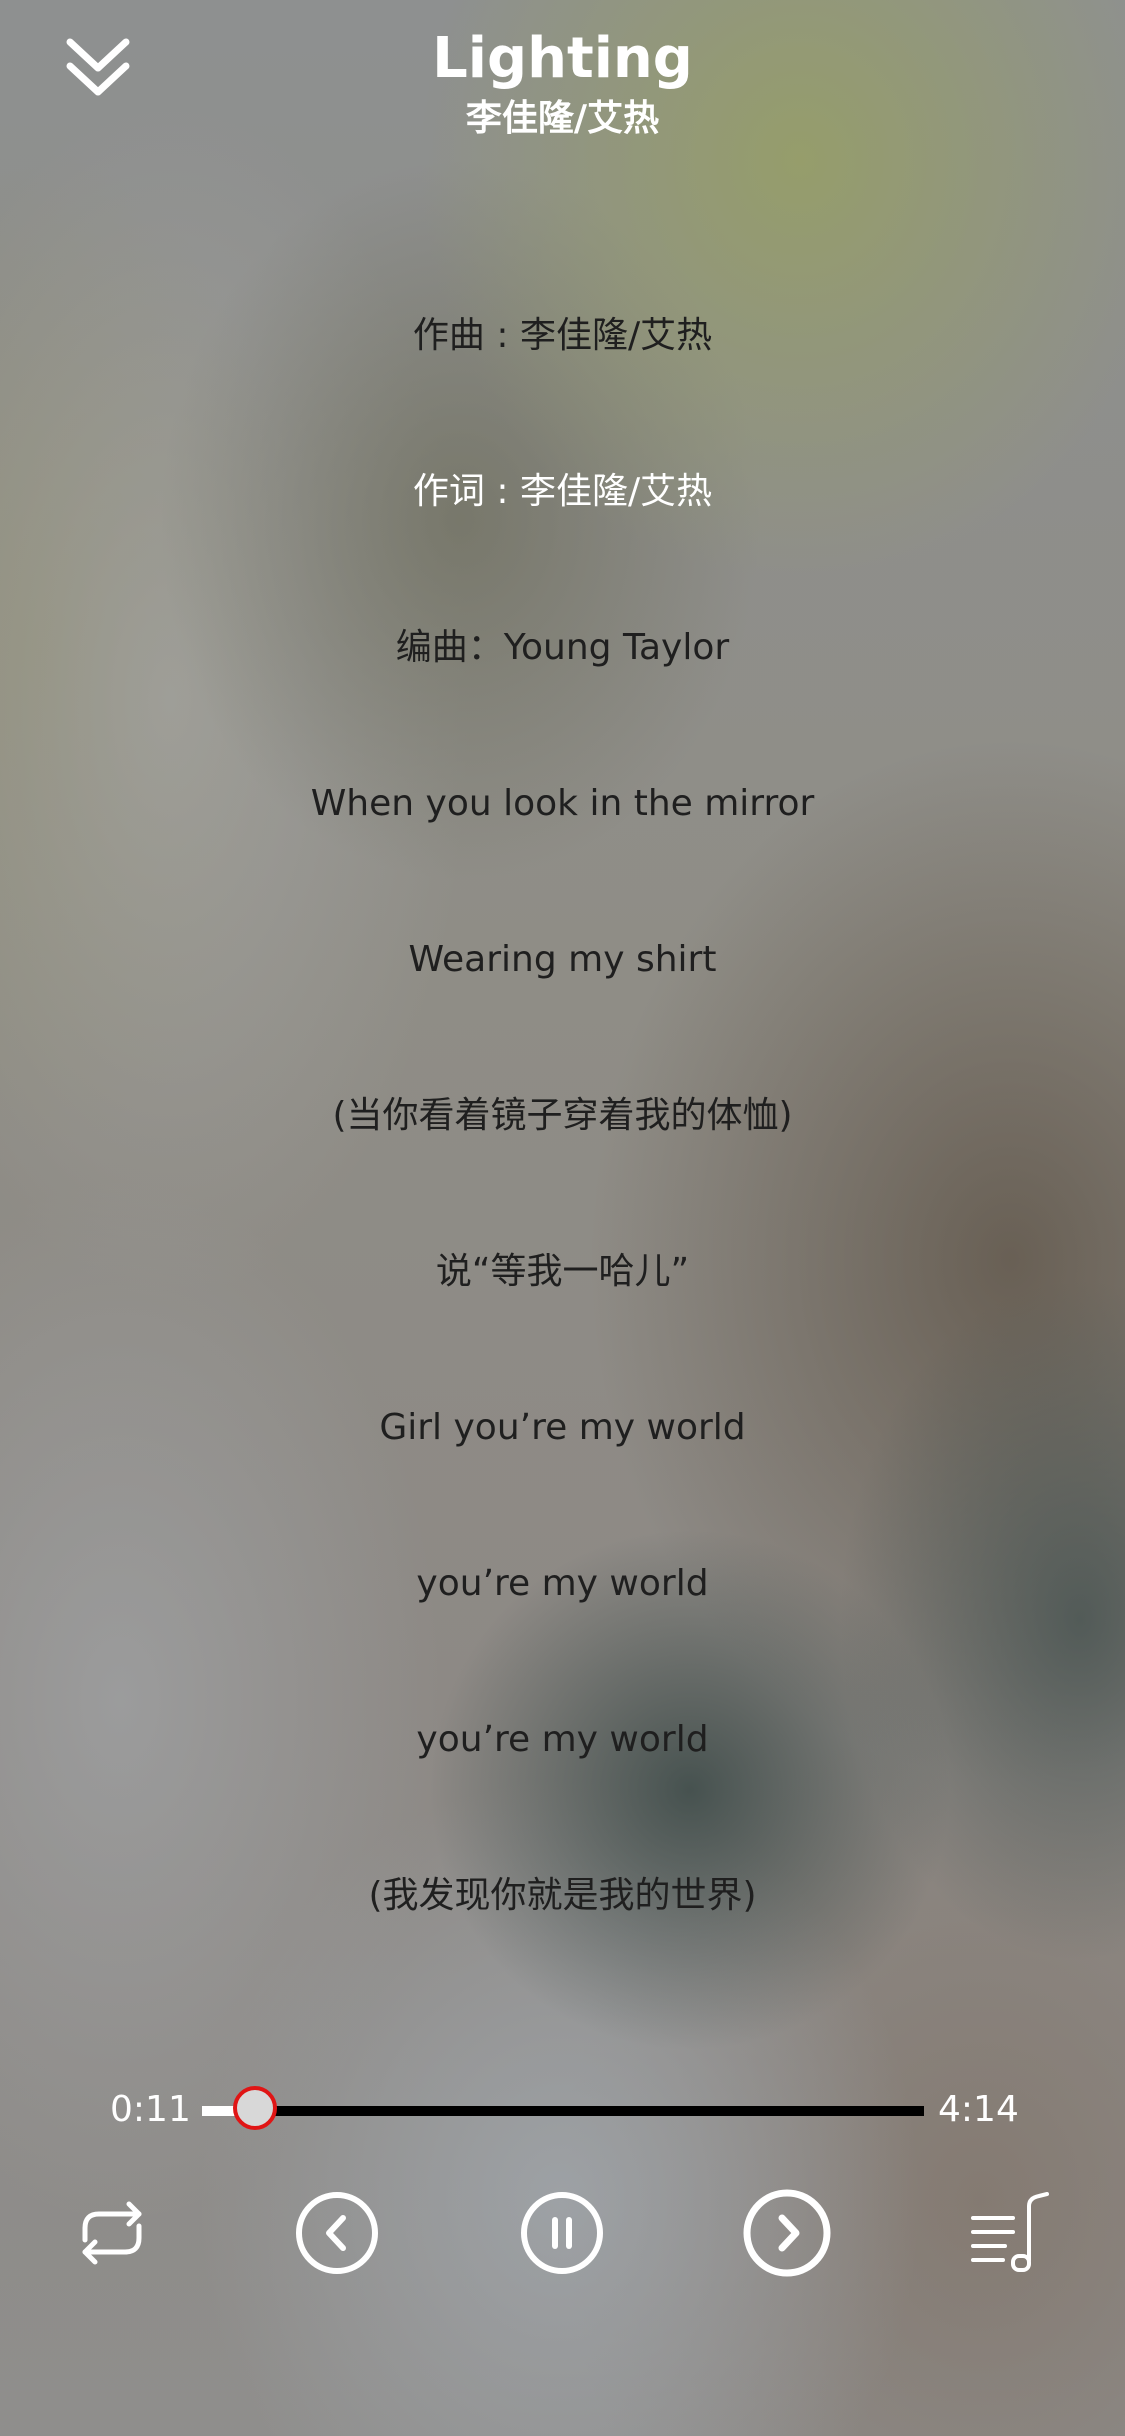 The width and height of the screenshot is (1125, 2436). I want to click on previous-button, so click(337, 2233).